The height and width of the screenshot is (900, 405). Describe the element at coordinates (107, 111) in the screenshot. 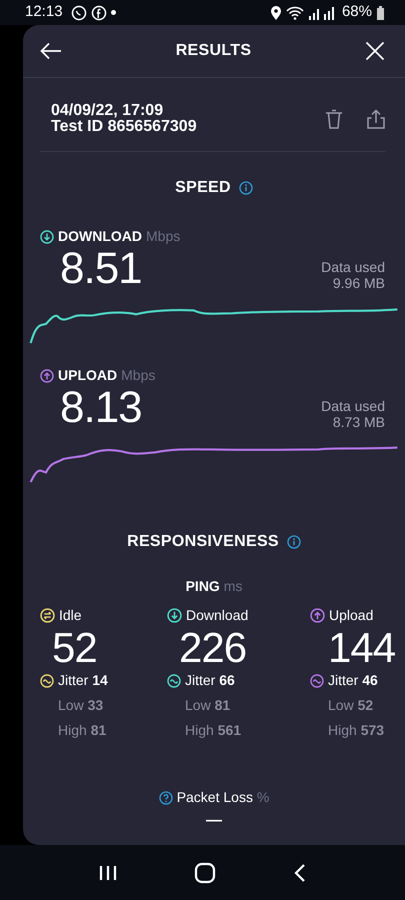

I see `test-date: 04/09/22, 17:09` at that location.